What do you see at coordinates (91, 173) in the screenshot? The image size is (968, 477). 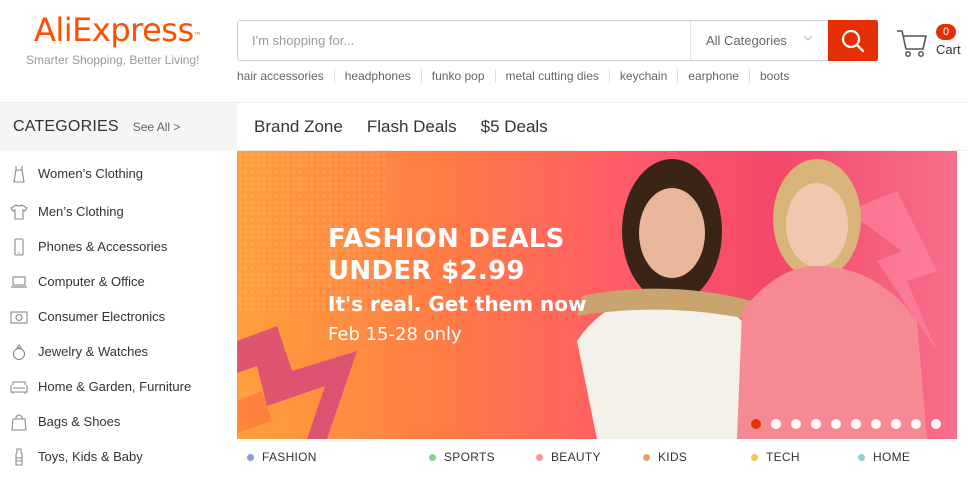 I see `category-label: Women’s Clothing` at bounding box center [91, 173].